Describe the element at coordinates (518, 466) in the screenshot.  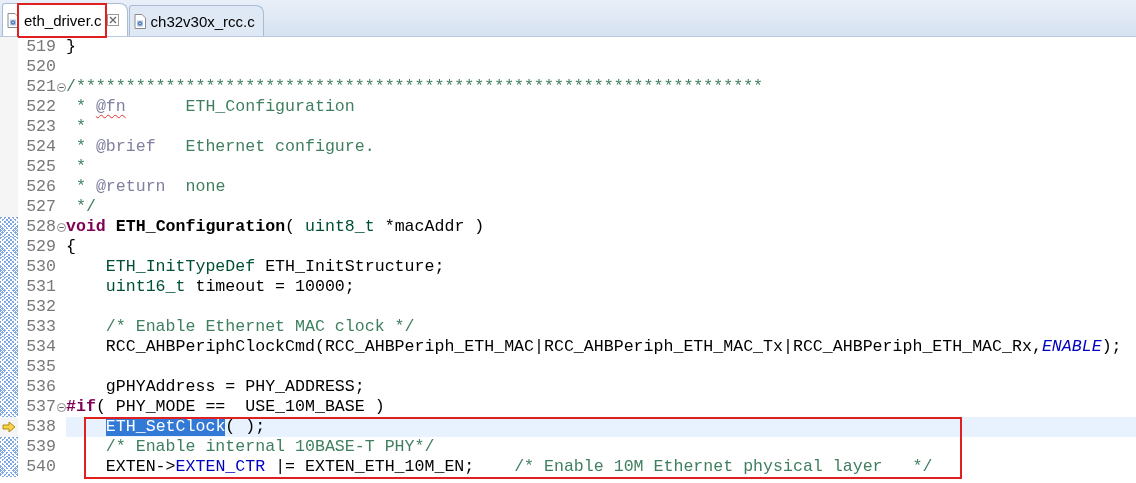
I see `code-line: EXTEN->EXTEN_CTR |= EXTEN_ETH_10M_EN; /* Enable 10M Ethernet physical layer */` at that location.